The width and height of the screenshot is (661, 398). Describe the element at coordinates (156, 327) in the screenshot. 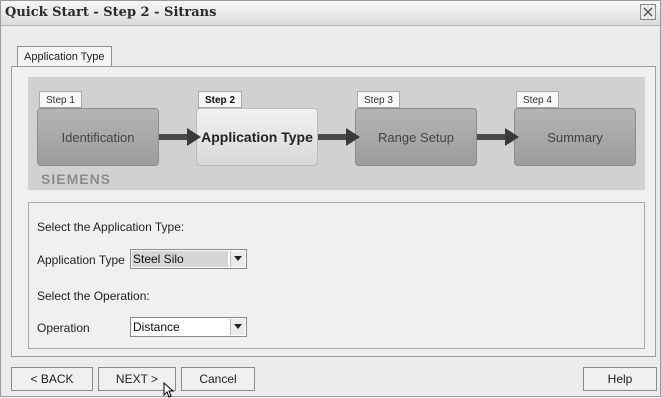

I see `operation-value: Distance` at that location.